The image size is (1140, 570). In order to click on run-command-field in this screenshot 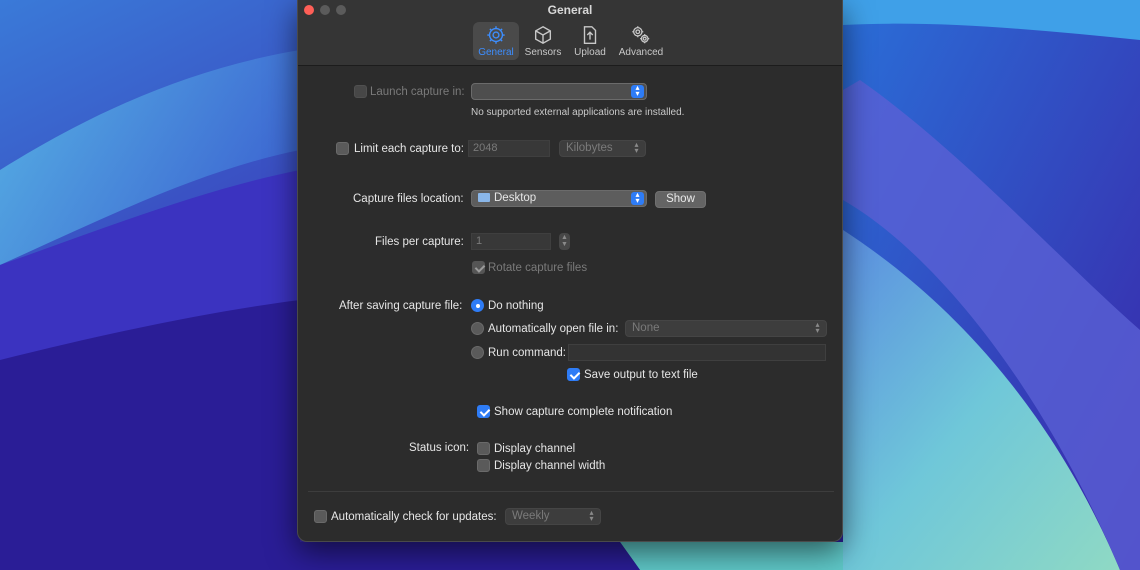, I will do `click(697, 352)`.